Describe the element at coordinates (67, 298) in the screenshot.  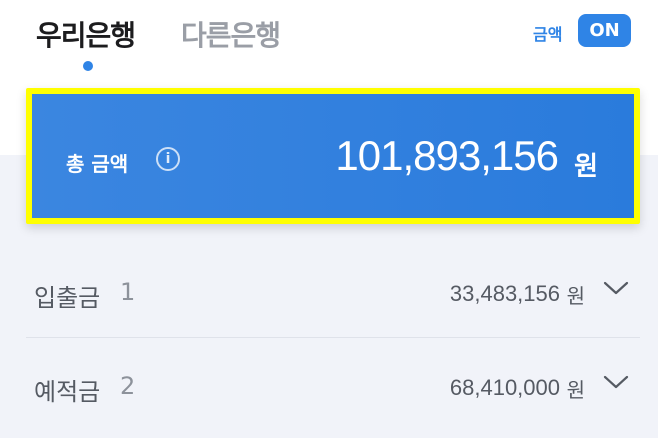
I see `account-name: 입출금` at that location.